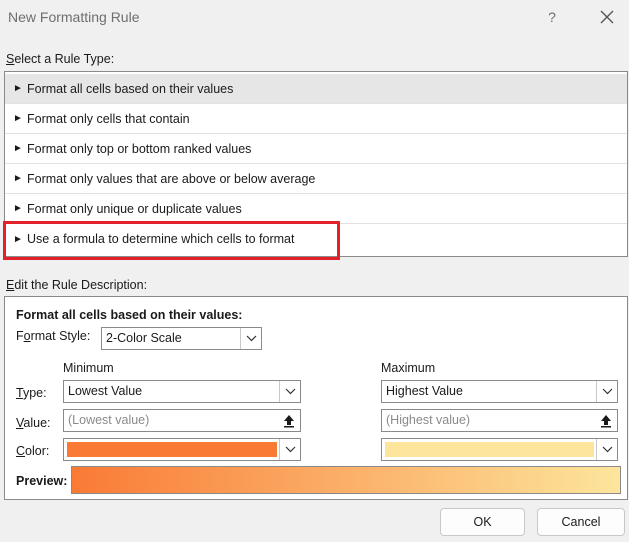  Describe the element at coordinates (53, 336) in the screenshot. I see `format-style-label: Format Style:` at that location.